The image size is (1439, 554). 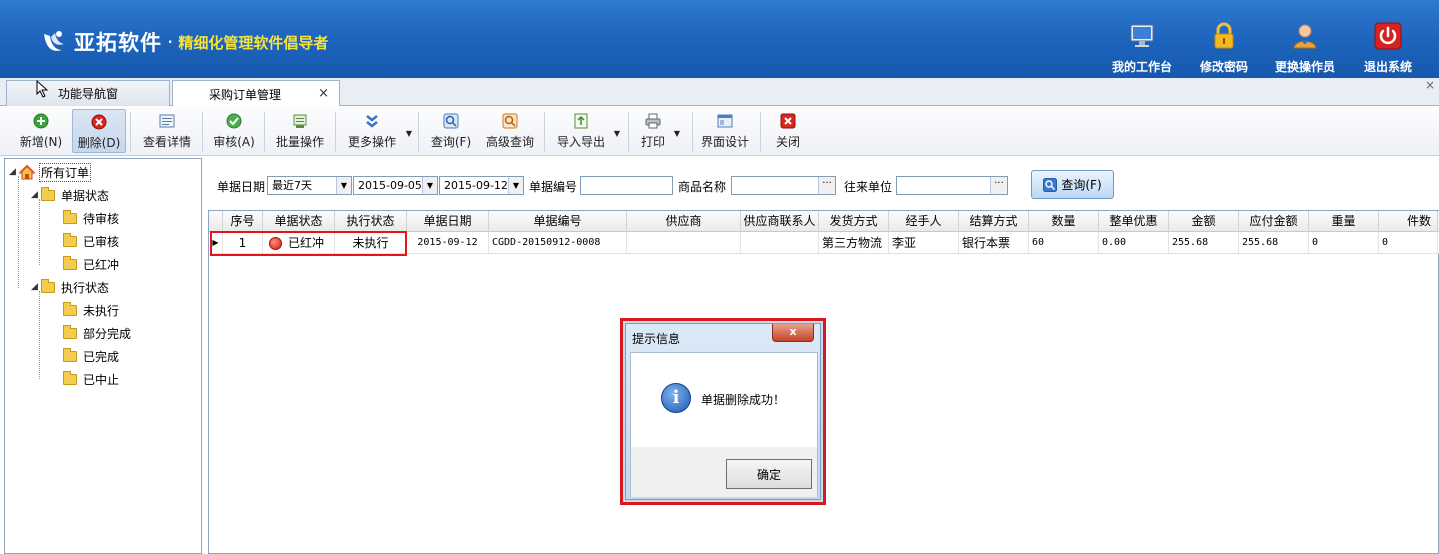 I want to click on tree-item-red-reversed: 已红冲, so click(x=91, y=264).